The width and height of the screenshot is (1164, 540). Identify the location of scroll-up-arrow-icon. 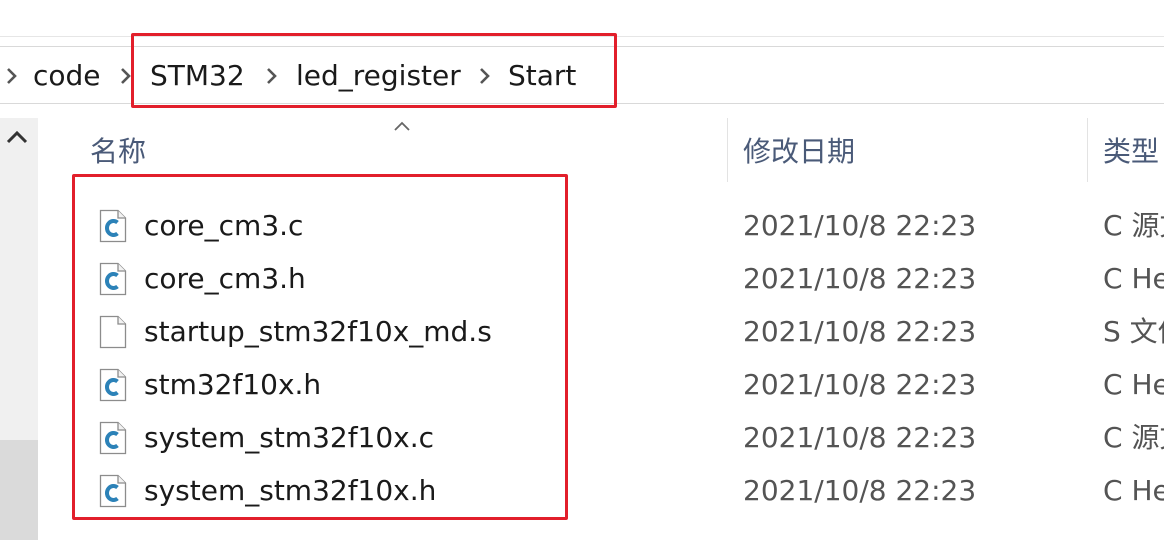
(17, 138).